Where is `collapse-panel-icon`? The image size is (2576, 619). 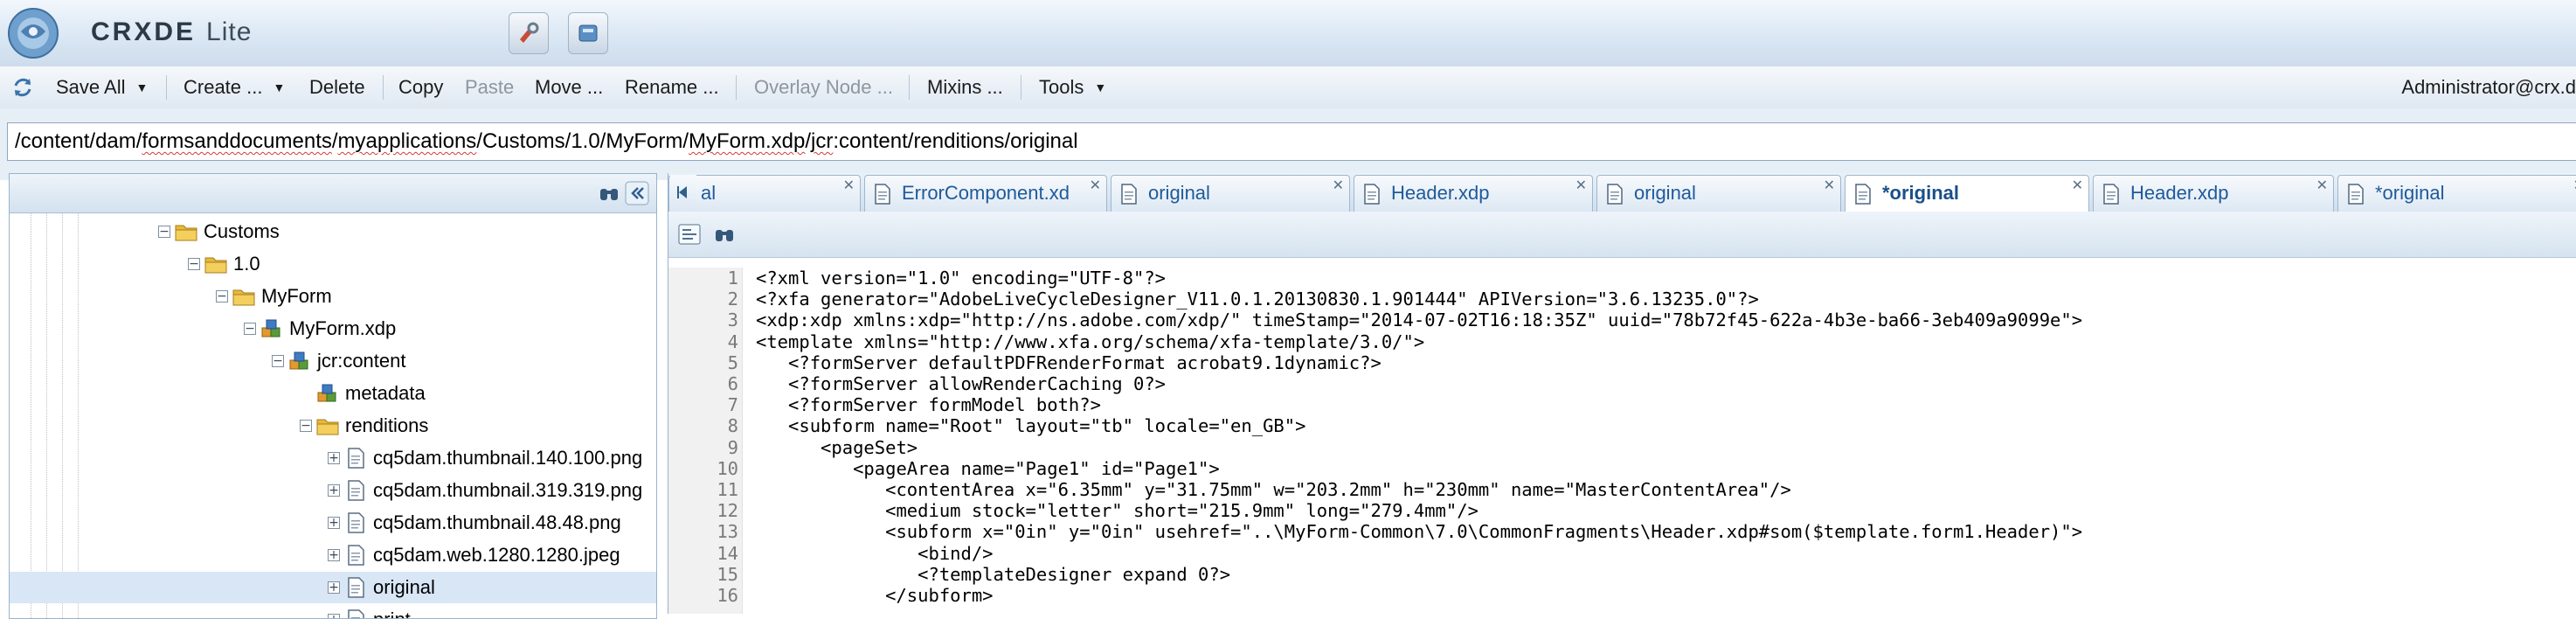
collapse-panel-icon is located at coordinates (637, 193).